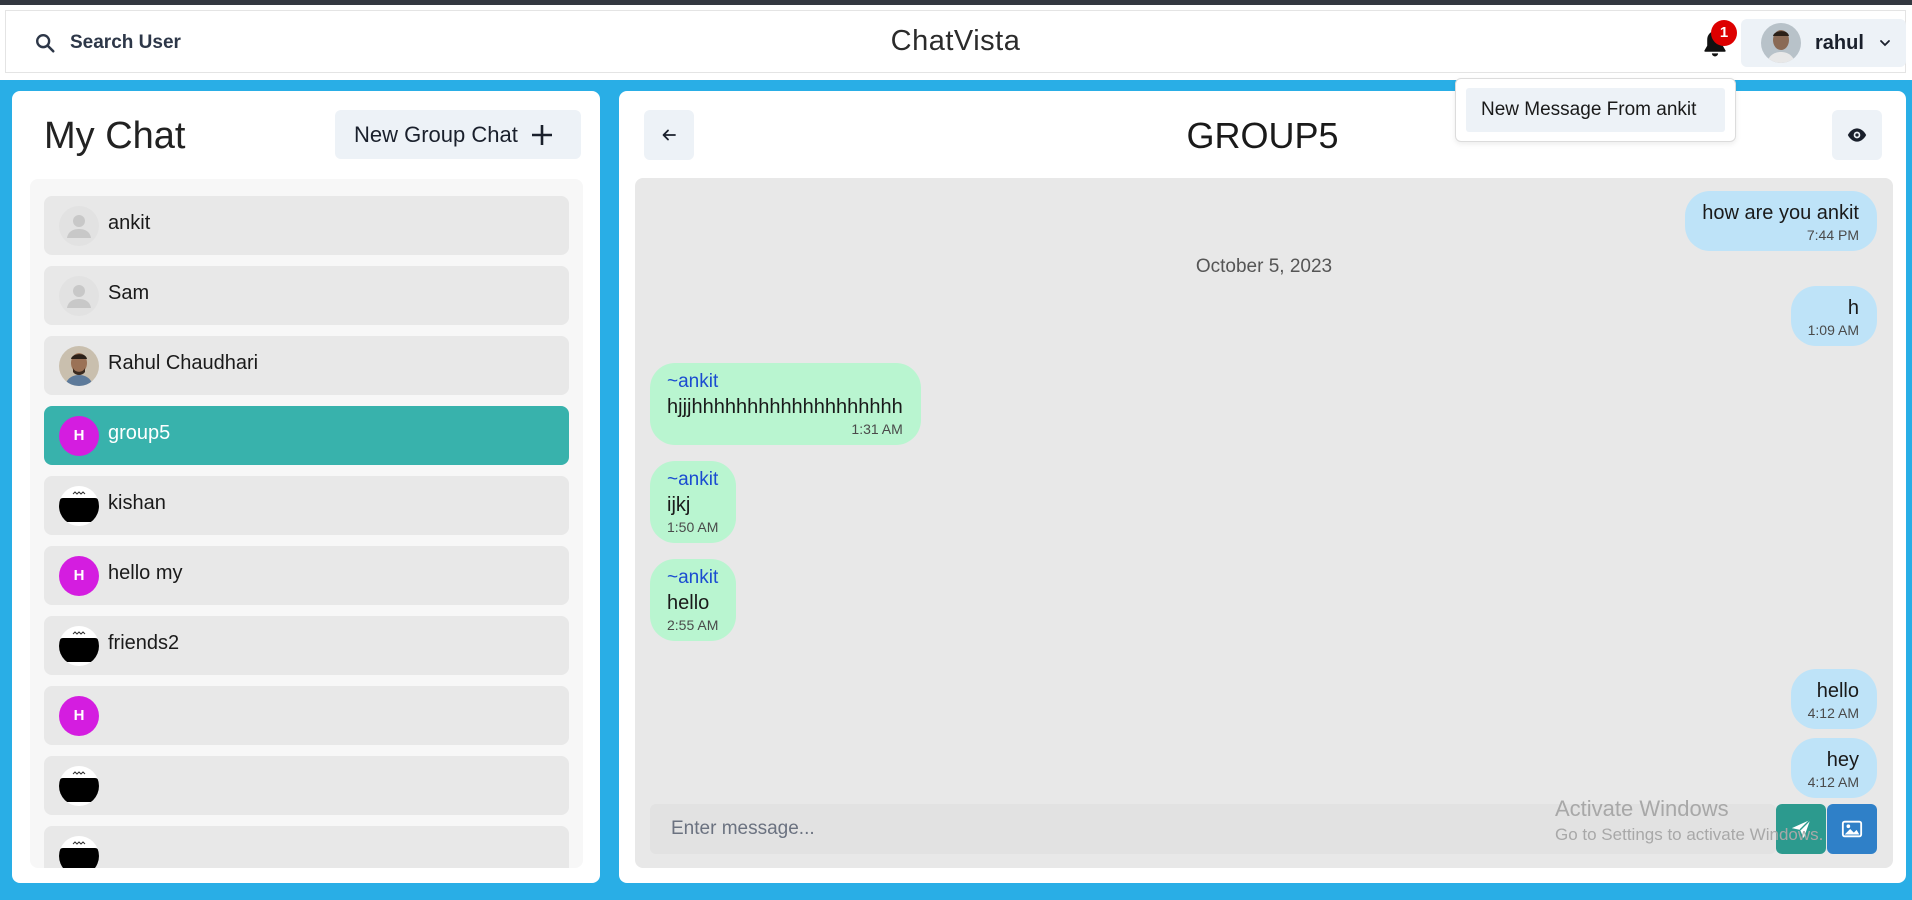 The image size is (1912, 900). I want to click on search-icon, so click(45, 43).